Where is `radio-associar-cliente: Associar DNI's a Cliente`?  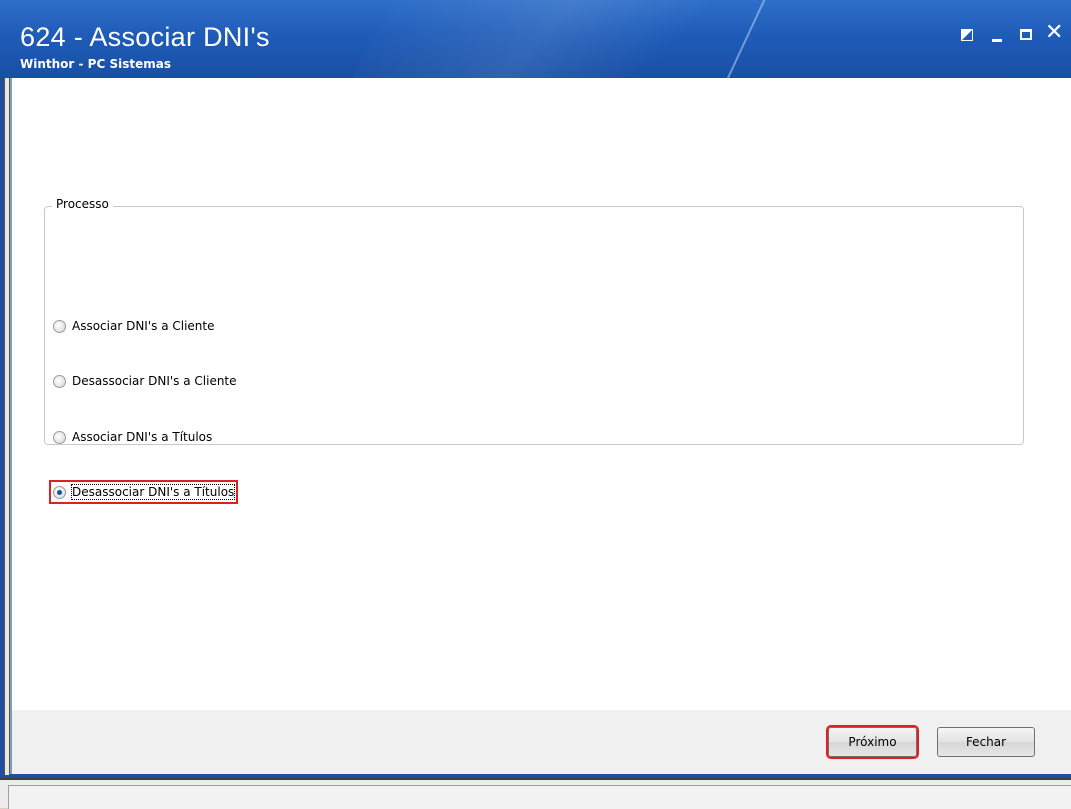 radio-associar-cliente: Associar DNI's a Cliente is located at coordinates (134, 326).